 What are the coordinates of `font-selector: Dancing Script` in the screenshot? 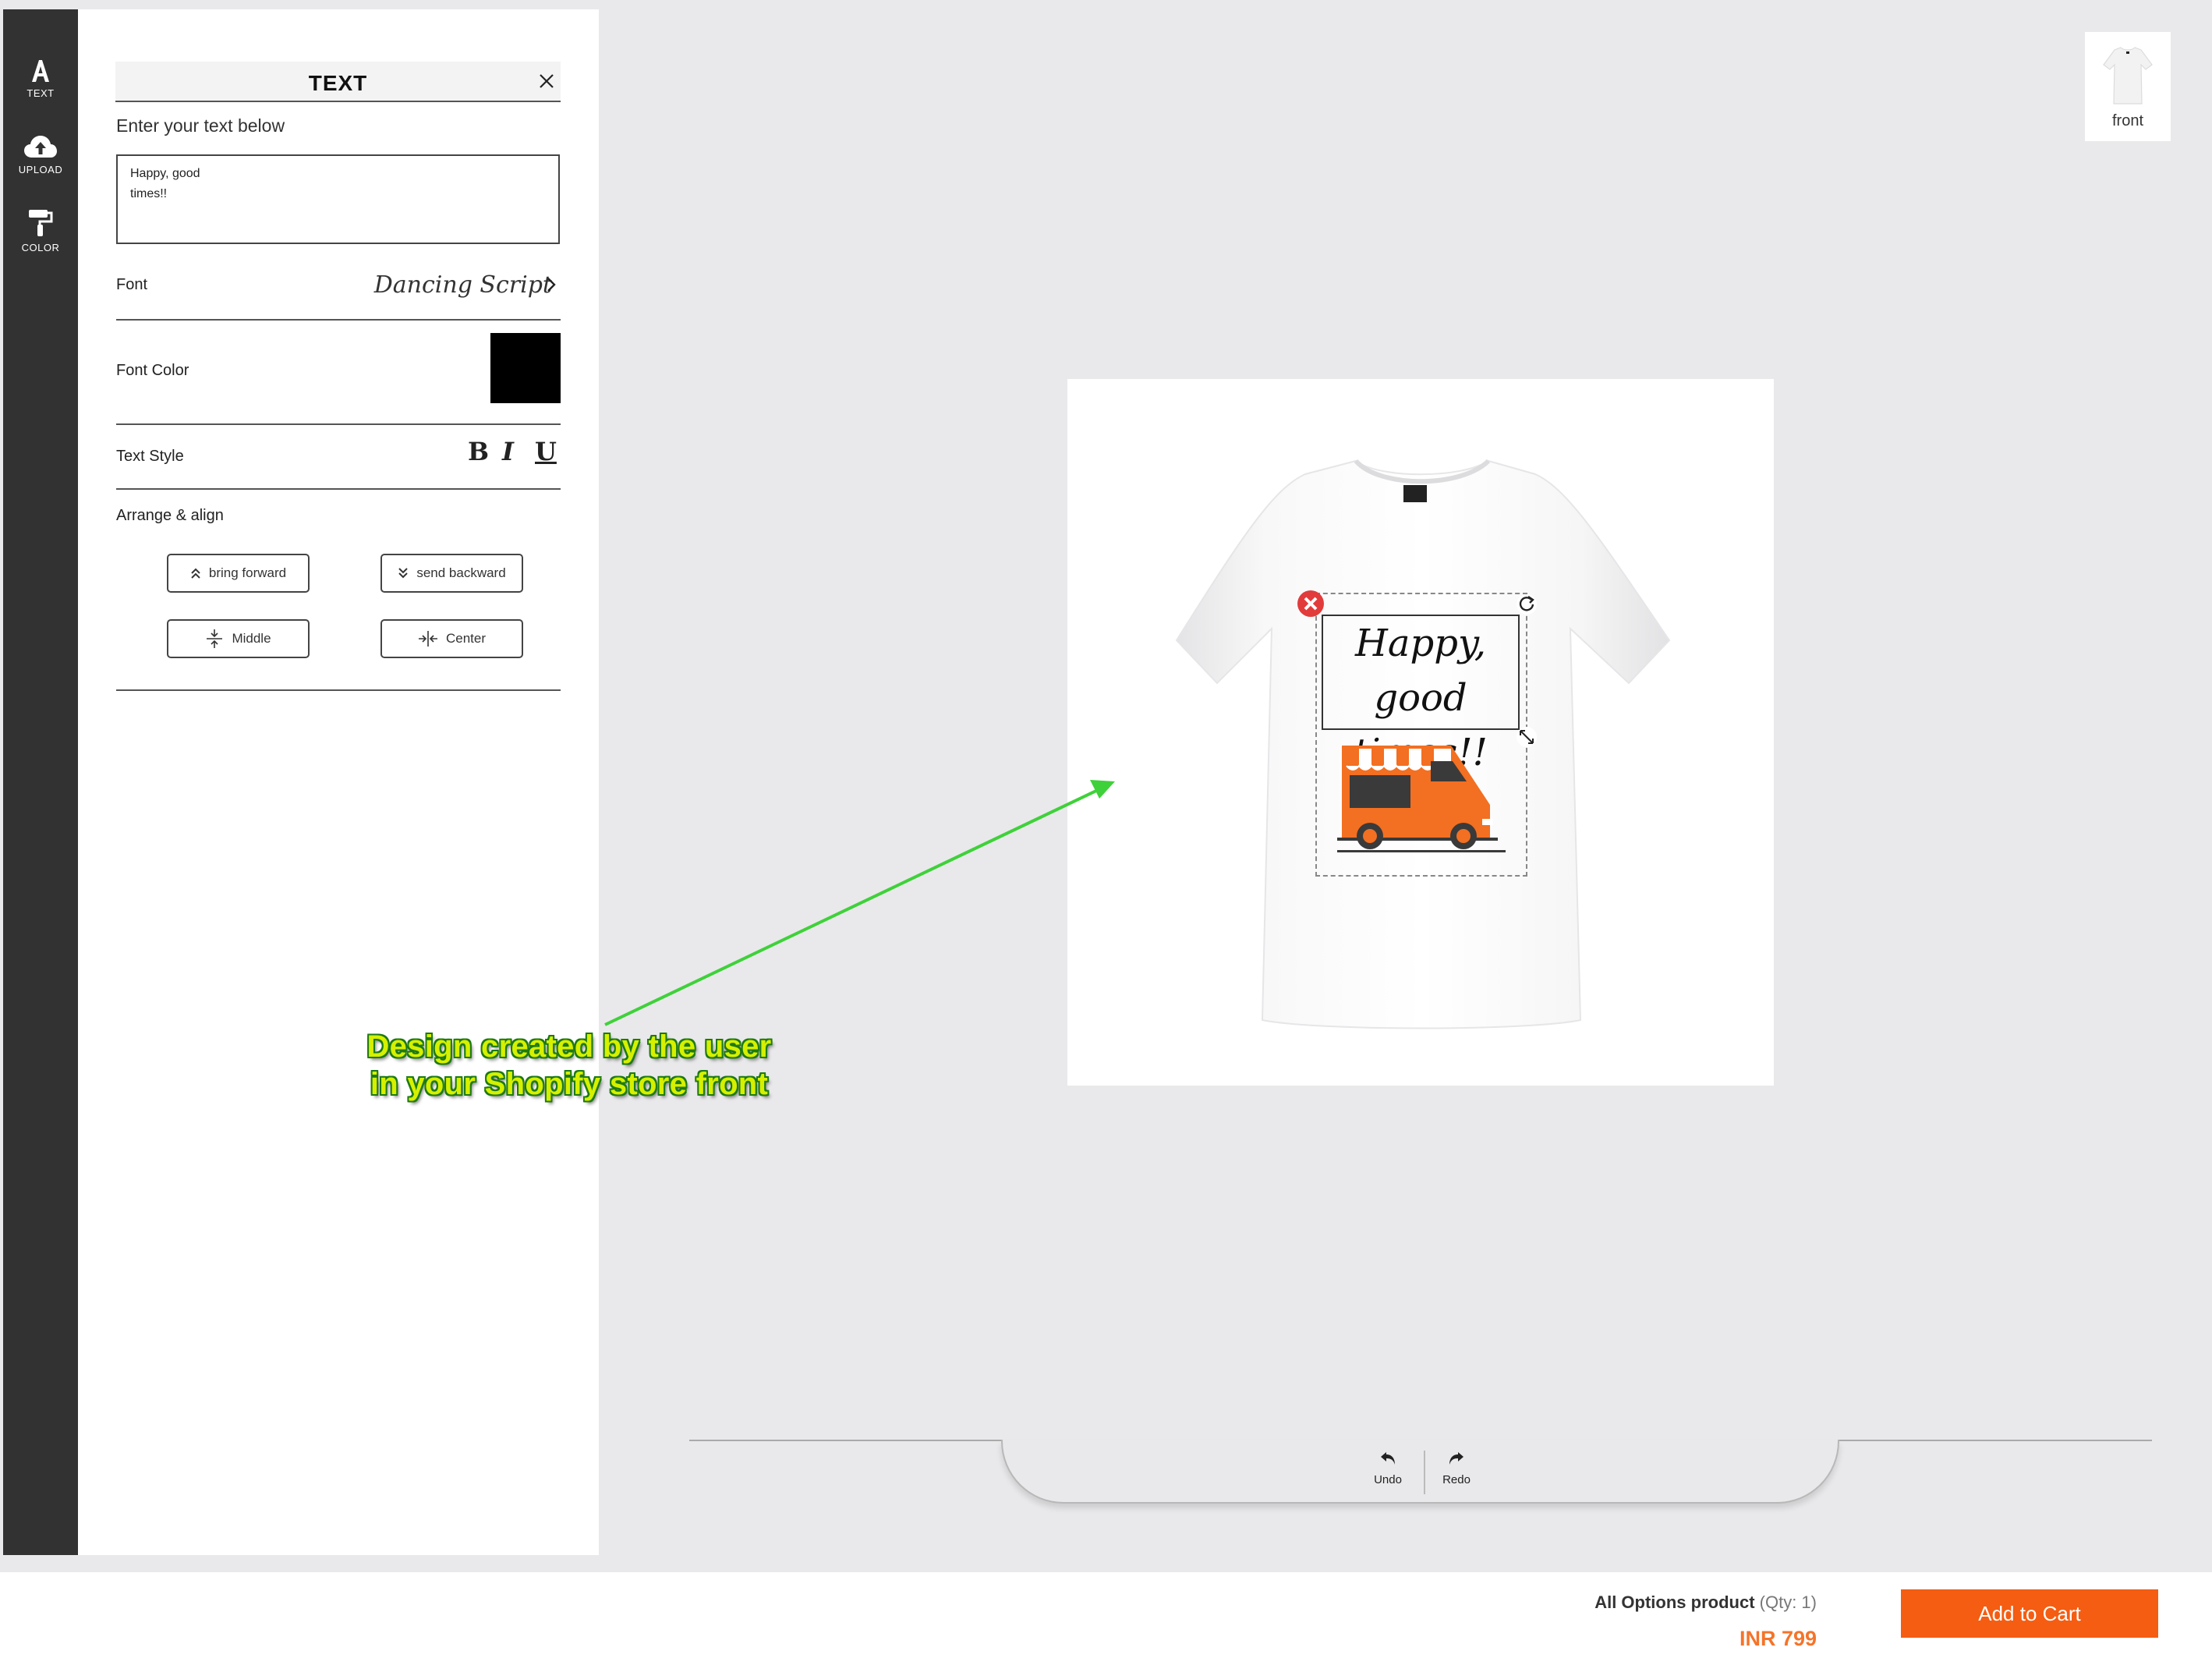 It's located at (463, 285).